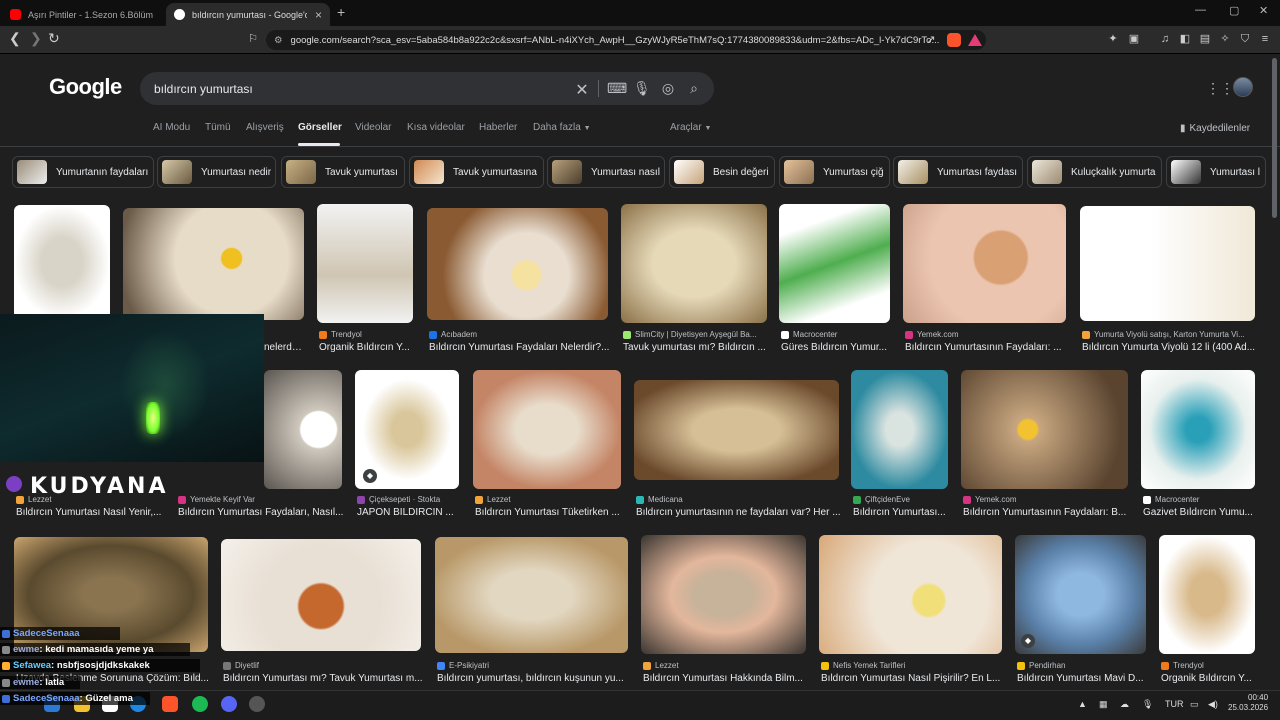 The width and height of the screenshot is (1280, 720). Describe the element at coordinates (722, 172) in the screenshot. I see `chip: Besin değeri` at that location.